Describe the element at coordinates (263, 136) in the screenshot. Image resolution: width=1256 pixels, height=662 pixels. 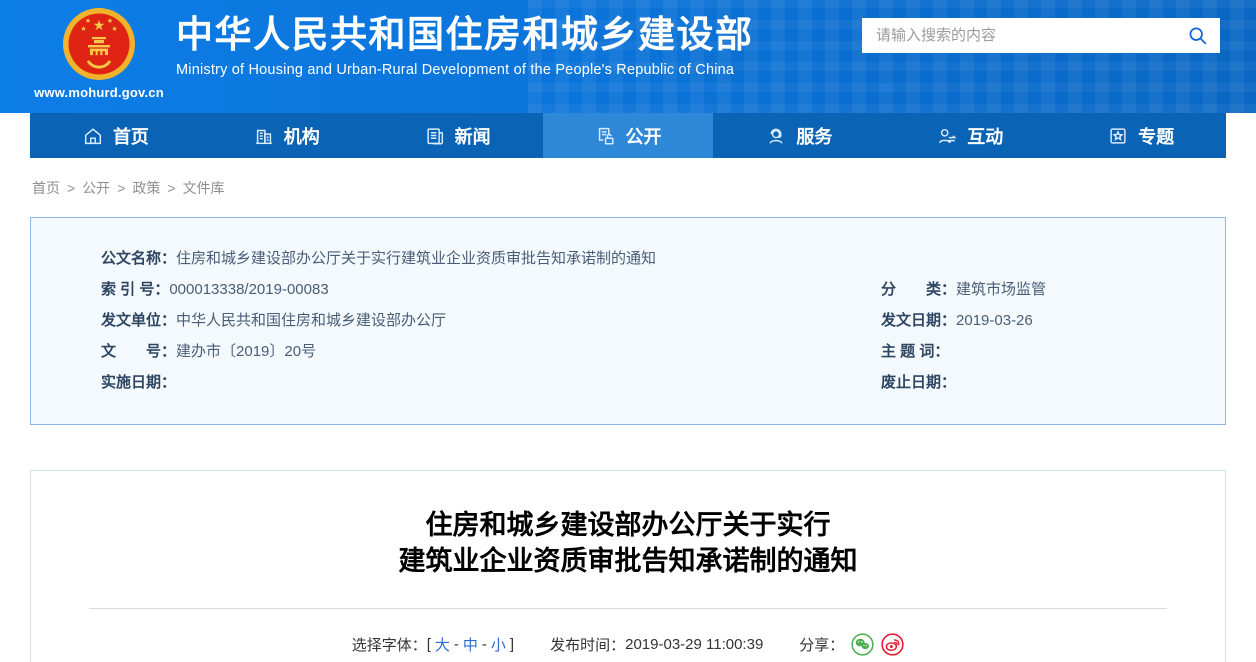
I see `organization-icon` at that location.